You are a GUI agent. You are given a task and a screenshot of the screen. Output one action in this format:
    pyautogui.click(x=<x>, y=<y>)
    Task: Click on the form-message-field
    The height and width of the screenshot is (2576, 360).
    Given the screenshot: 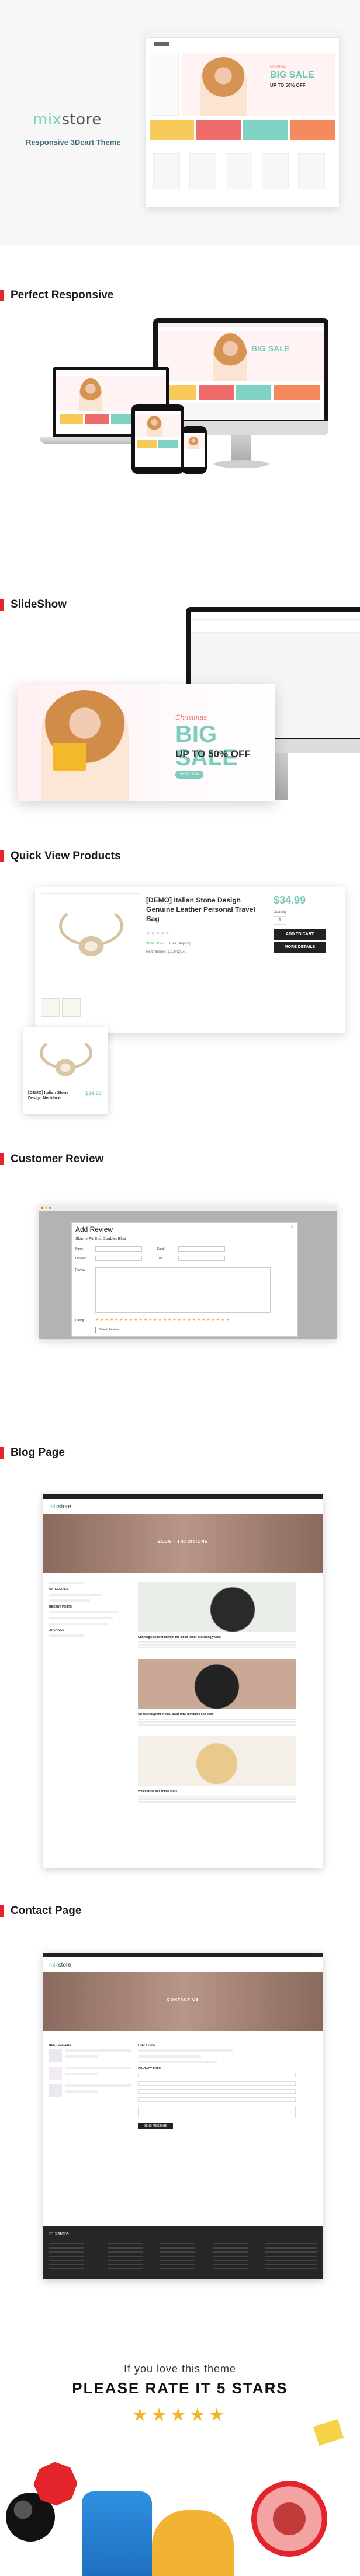 What is the action you would take?
    pyautogui.click(x=217, y=2112)
    